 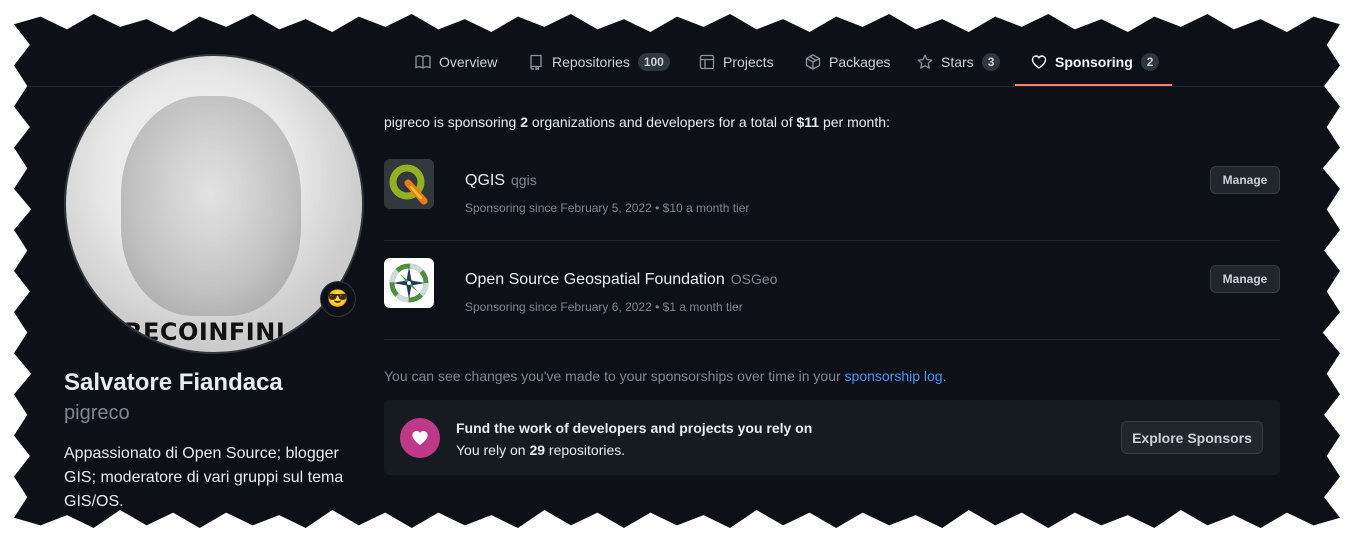 I want to click on summary-count: 2, so click(x=524, y=122).